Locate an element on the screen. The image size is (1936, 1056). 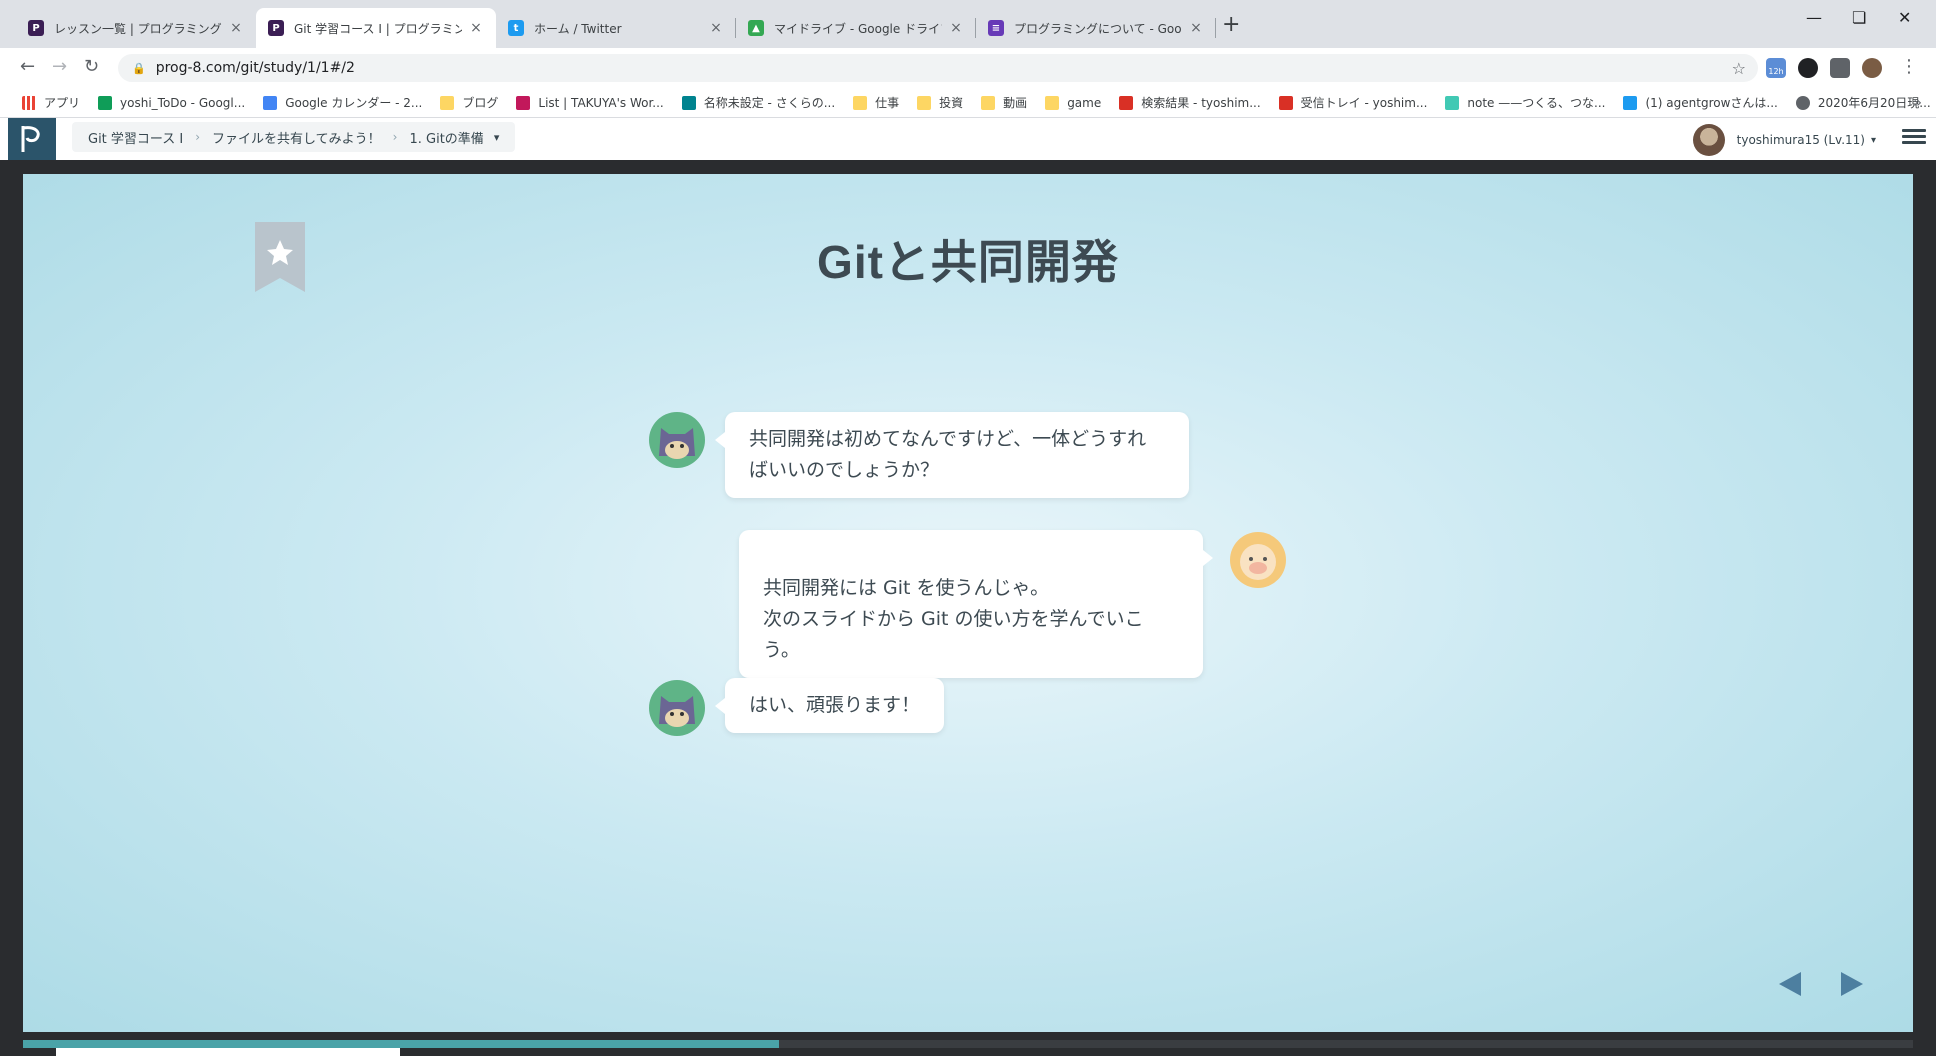
tab-title: ホーム / Twitter is located at coordinates (578, 28).